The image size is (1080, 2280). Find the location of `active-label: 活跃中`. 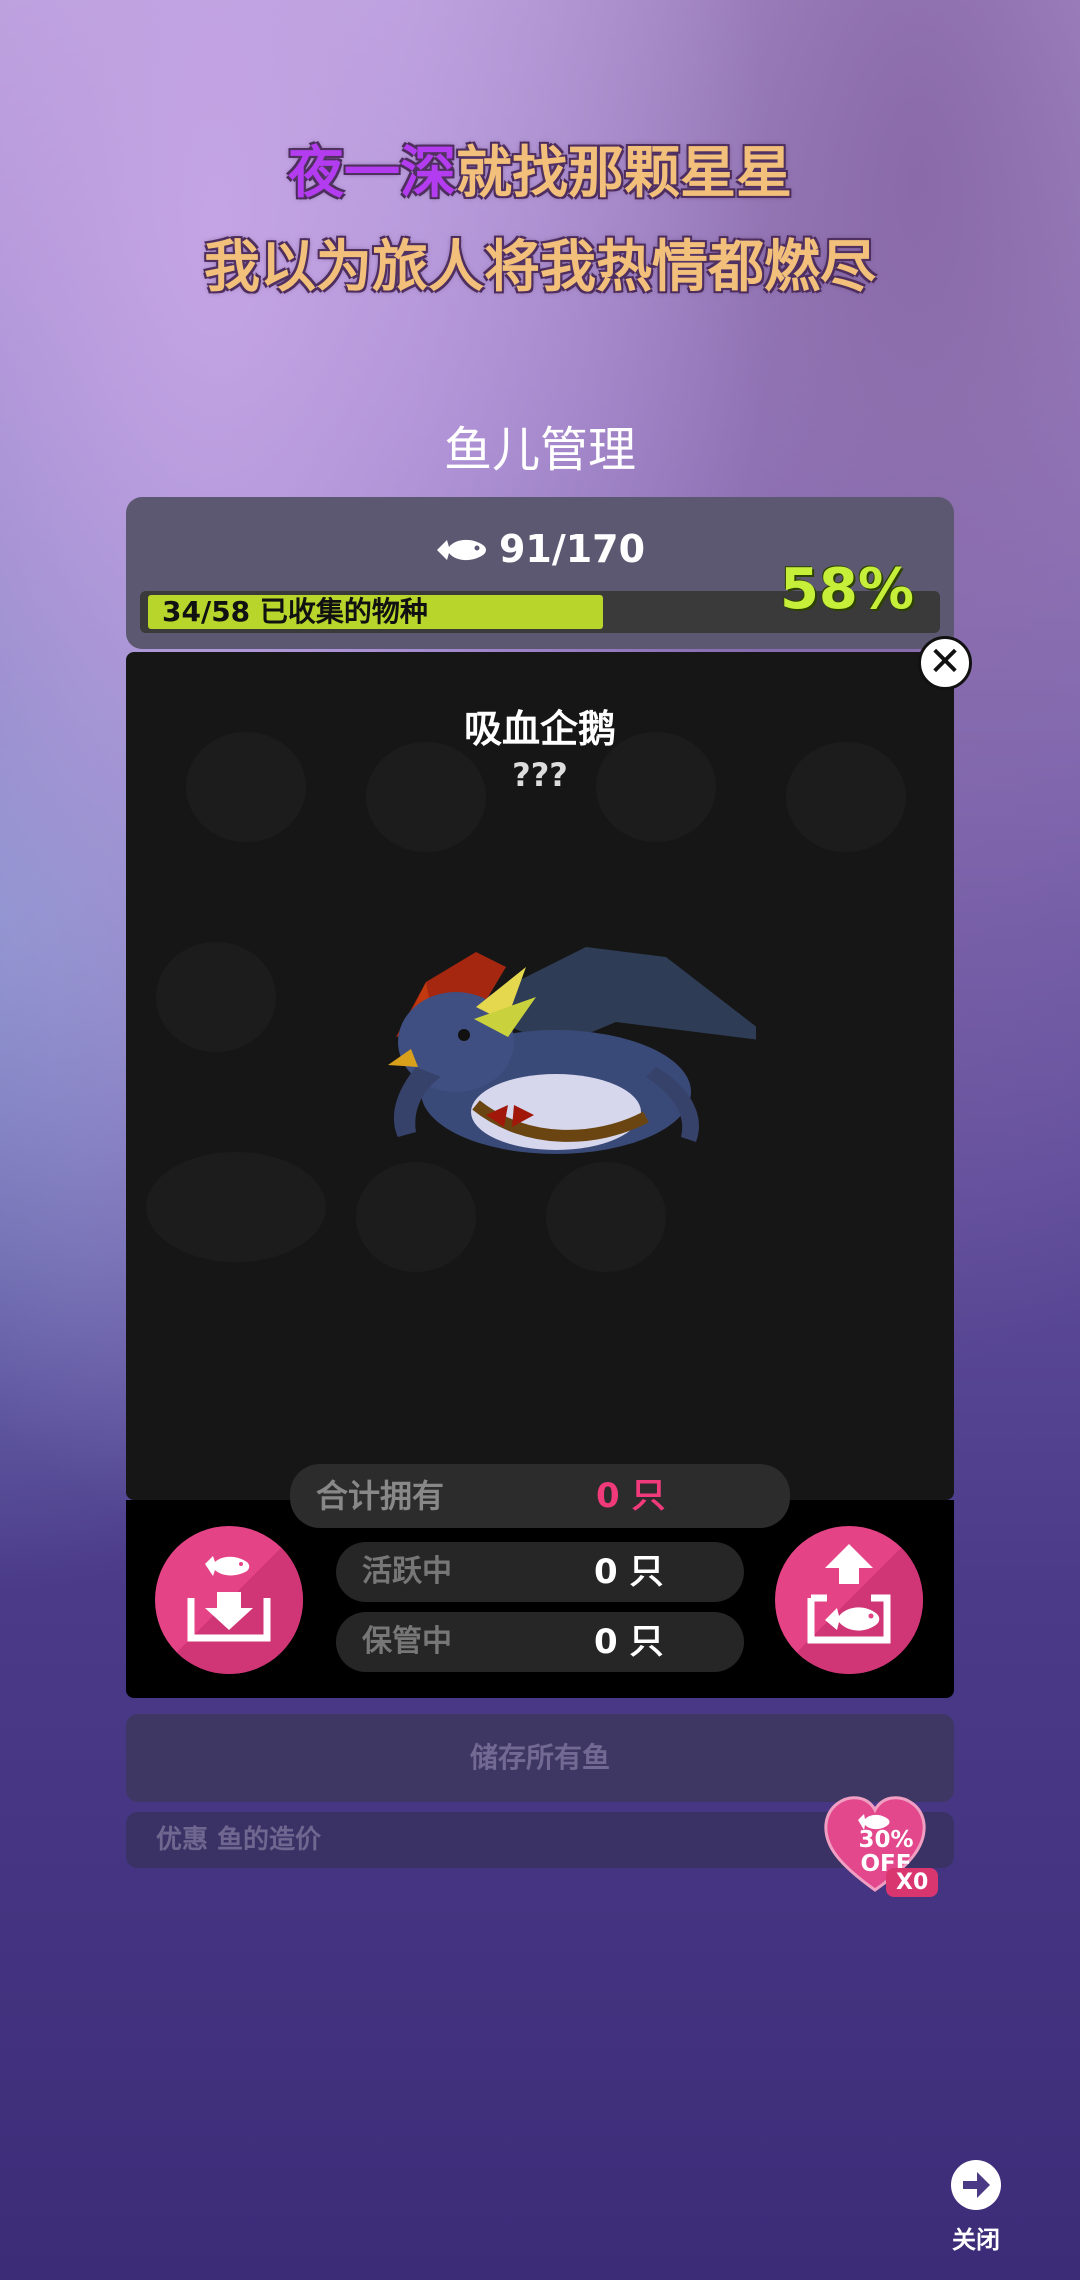

active-label: 活跃中 is located at coordinates (407, 1571).